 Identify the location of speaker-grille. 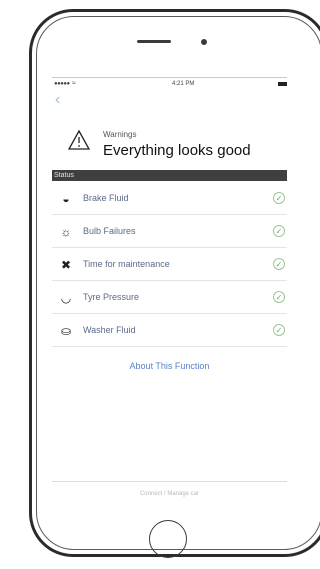
(154, 41).